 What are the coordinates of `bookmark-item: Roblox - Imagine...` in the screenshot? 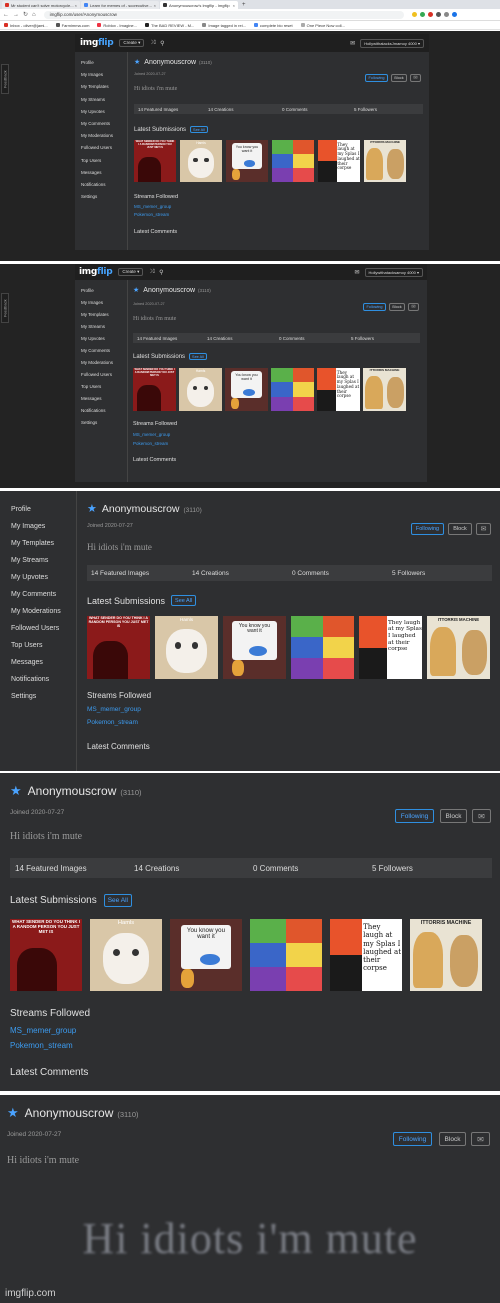 It's located at (117, 25).